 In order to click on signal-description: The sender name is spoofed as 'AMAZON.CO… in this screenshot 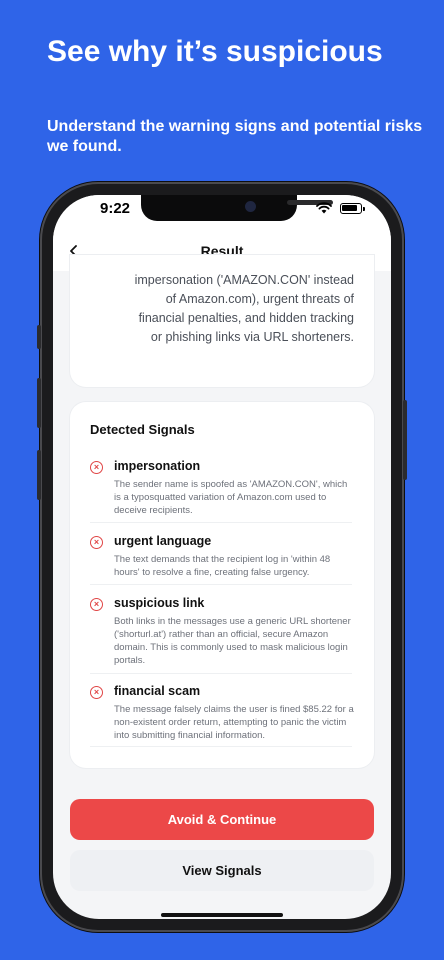, I will do `click(231, 497)`.